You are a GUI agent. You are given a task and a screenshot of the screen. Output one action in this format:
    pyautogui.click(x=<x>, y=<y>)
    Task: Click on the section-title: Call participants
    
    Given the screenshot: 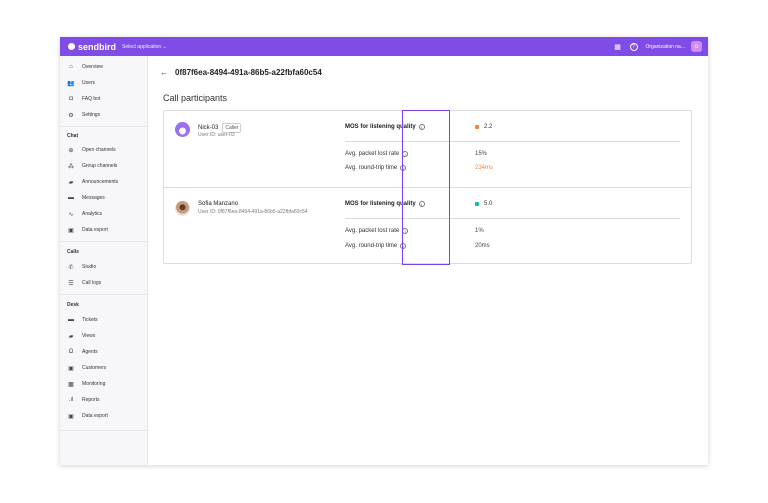 What is the action you would take?
    pyautogui.click(x=195, y=98)
    